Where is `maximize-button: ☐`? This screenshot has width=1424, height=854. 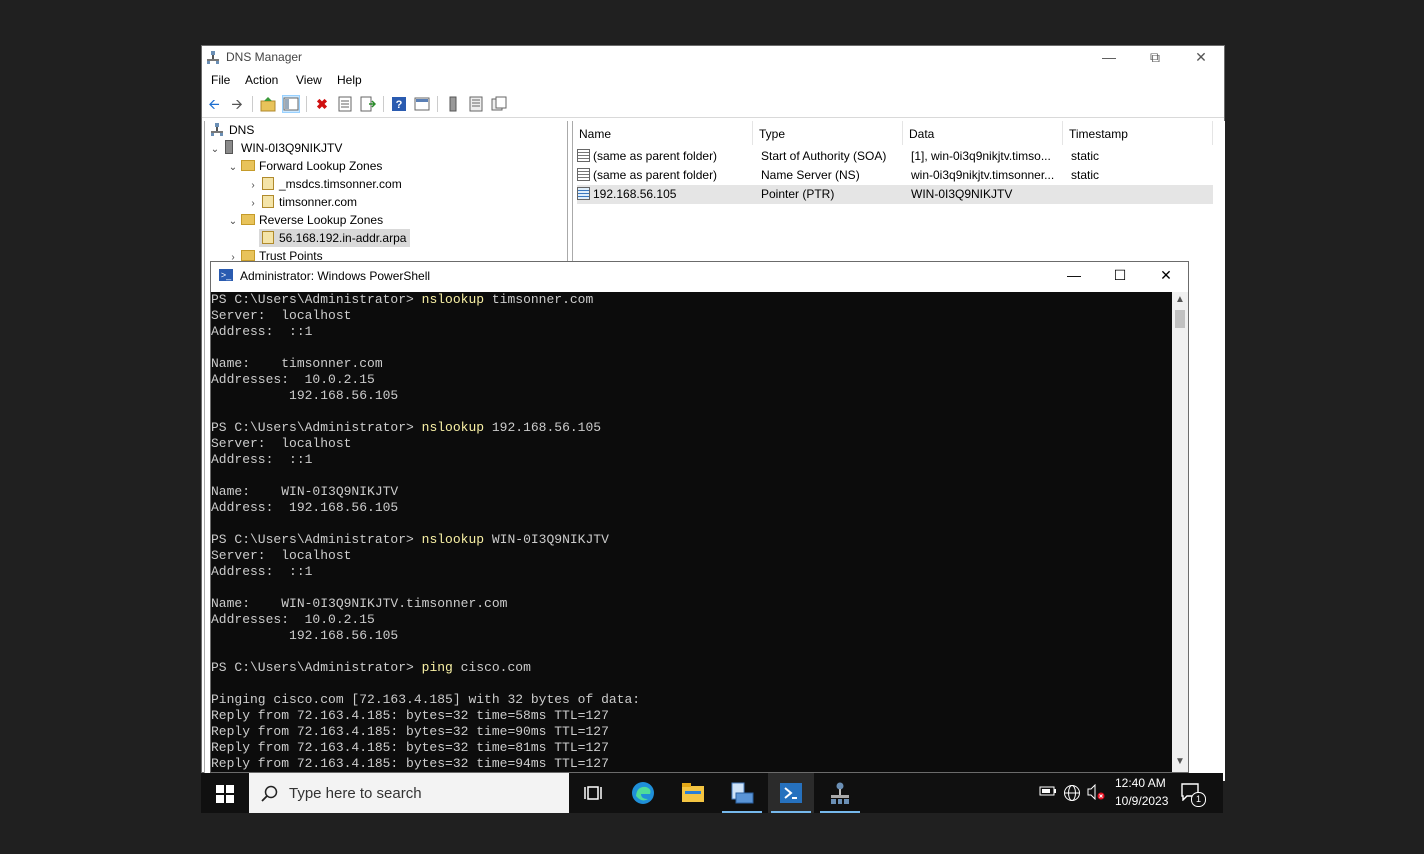
maximize-button: ☐ is located at coordinates (1120, 276).